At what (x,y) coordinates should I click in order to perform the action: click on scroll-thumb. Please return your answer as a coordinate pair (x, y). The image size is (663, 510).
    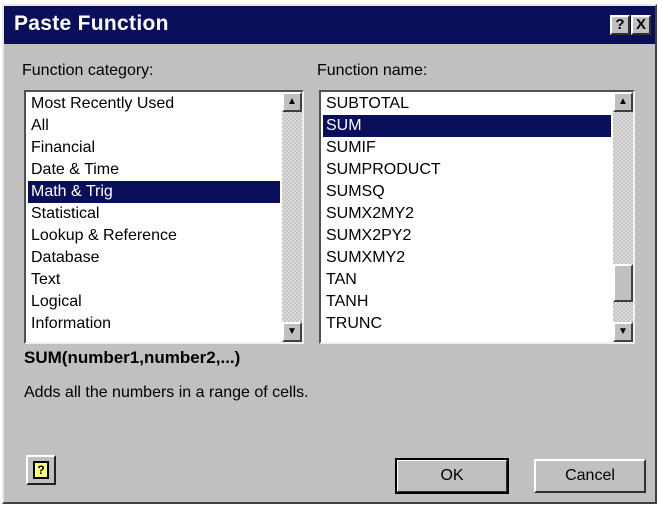
    Looking at the image, I should click on (623, 283).